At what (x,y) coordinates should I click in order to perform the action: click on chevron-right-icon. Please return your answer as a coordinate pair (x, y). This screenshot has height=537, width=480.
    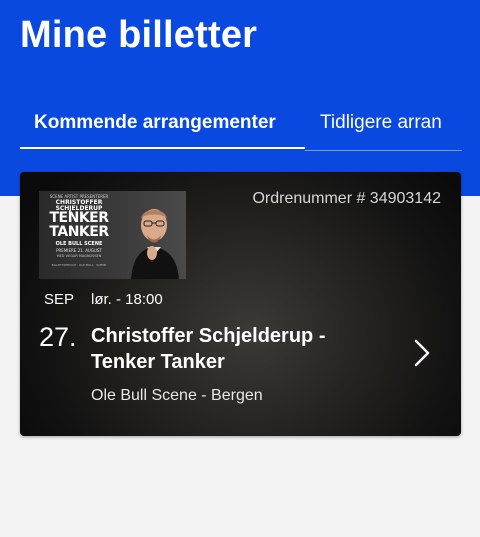
    Looking at the image, I should click on (422, 353).